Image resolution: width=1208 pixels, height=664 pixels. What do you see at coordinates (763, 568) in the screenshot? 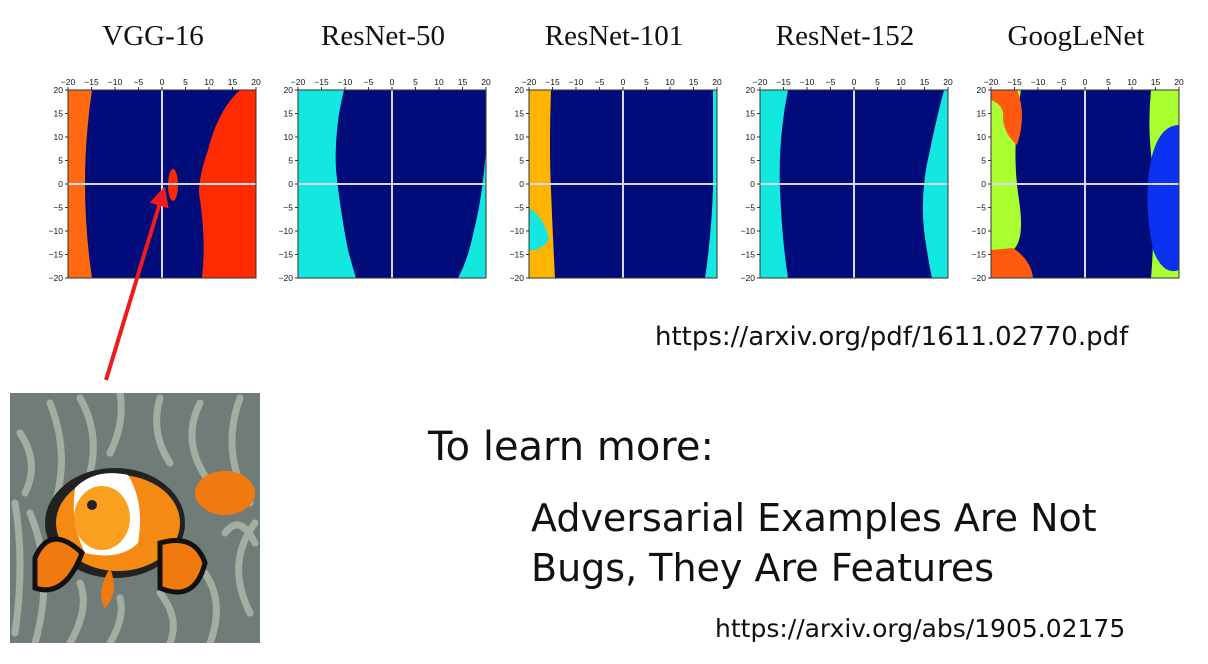
I see `paper-title-line-2: Bugs, They Are Features` at bounding box center [763, 568].